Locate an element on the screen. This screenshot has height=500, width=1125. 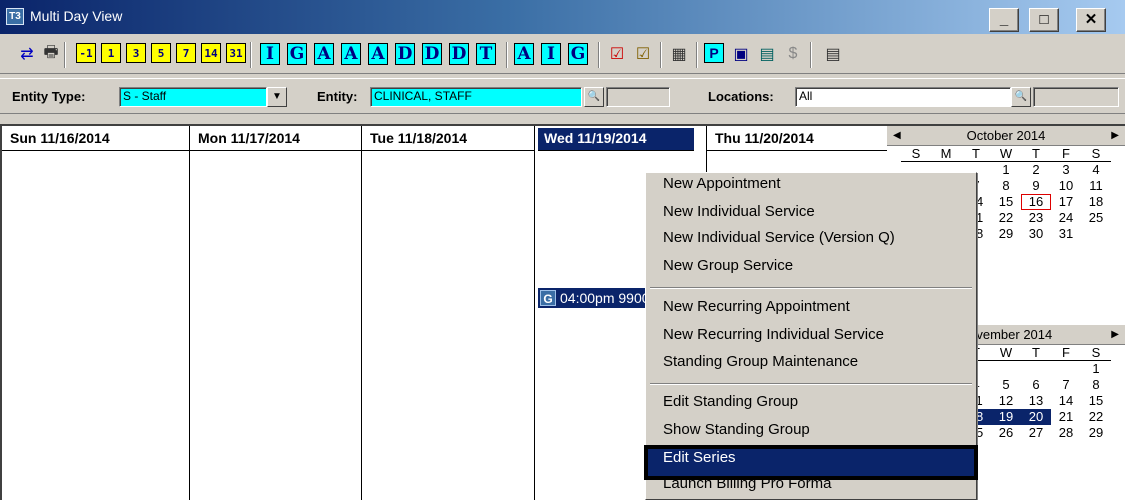
date-cell: 21 is located at coordinates (1066, 417).